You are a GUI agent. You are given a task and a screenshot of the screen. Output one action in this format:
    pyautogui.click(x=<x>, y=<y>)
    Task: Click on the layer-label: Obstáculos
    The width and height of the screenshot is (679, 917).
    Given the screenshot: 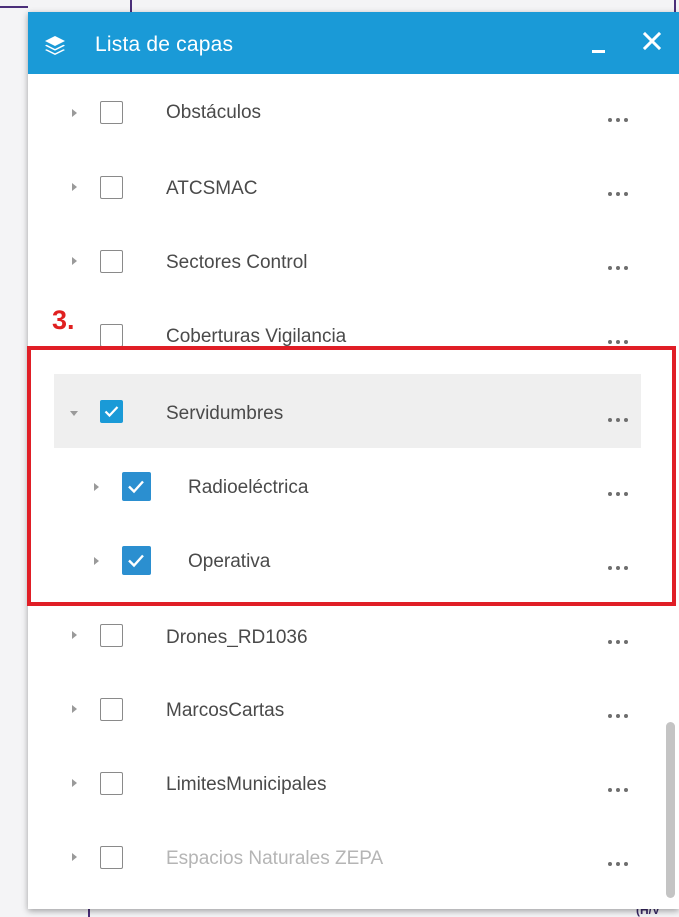 What is the action you would take?
    pyautogui.click(x=213, y=113)
    